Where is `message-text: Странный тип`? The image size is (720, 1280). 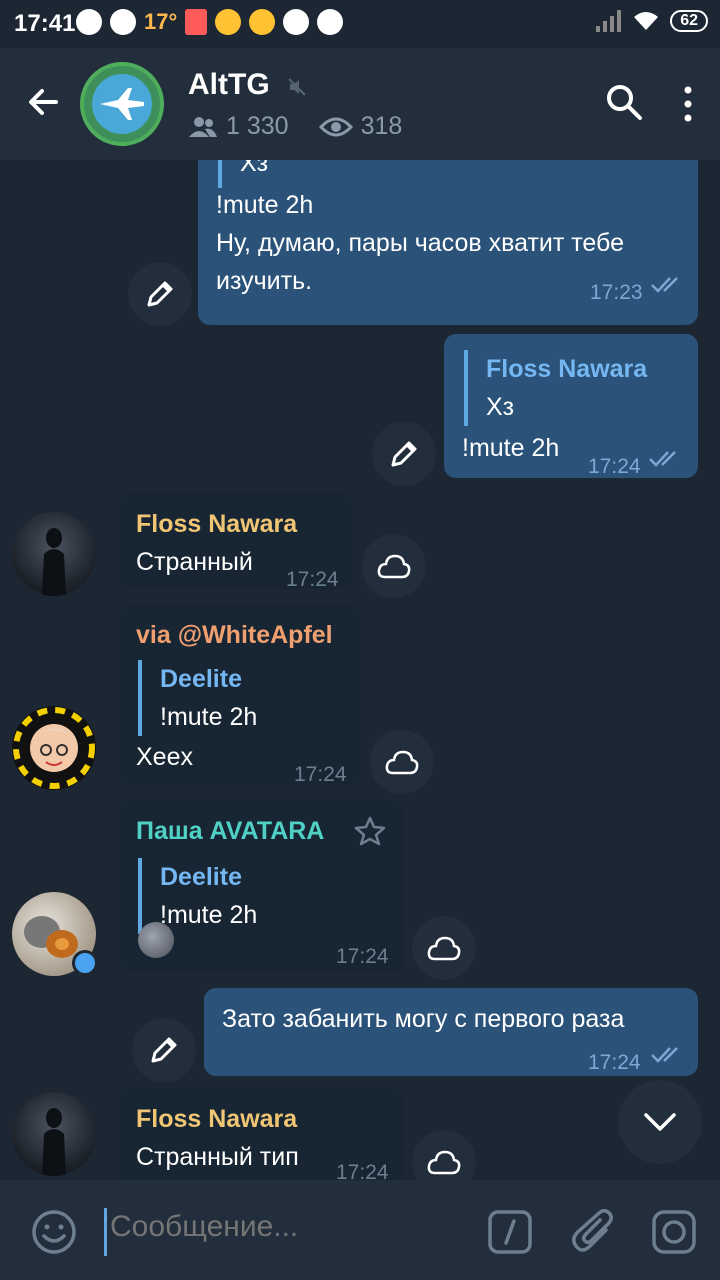 message-text: Странный тип is located at coordinates (217, 1157).